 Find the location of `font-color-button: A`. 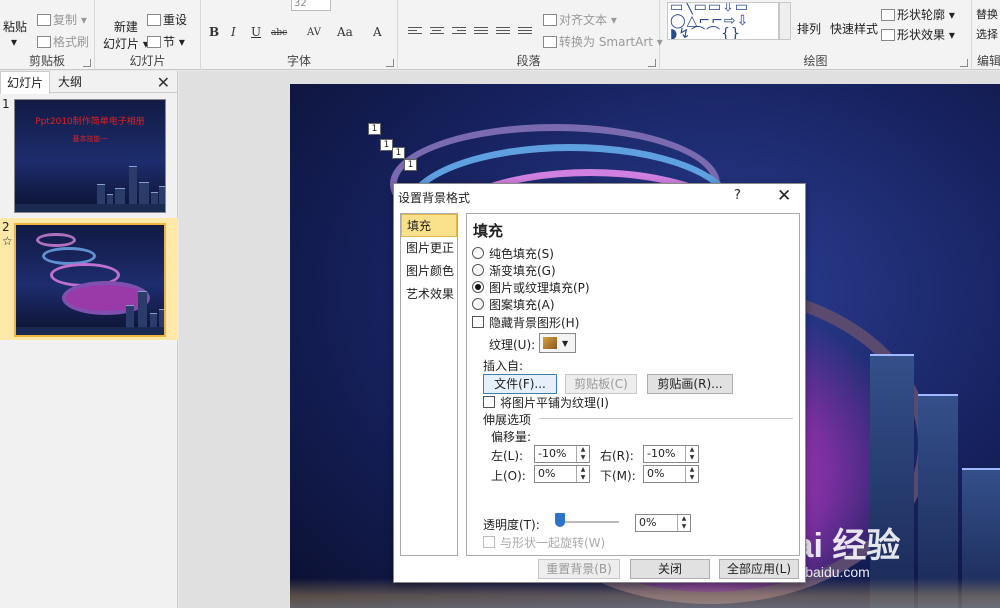

font-color-button: A is located at coordinates (377, 32).